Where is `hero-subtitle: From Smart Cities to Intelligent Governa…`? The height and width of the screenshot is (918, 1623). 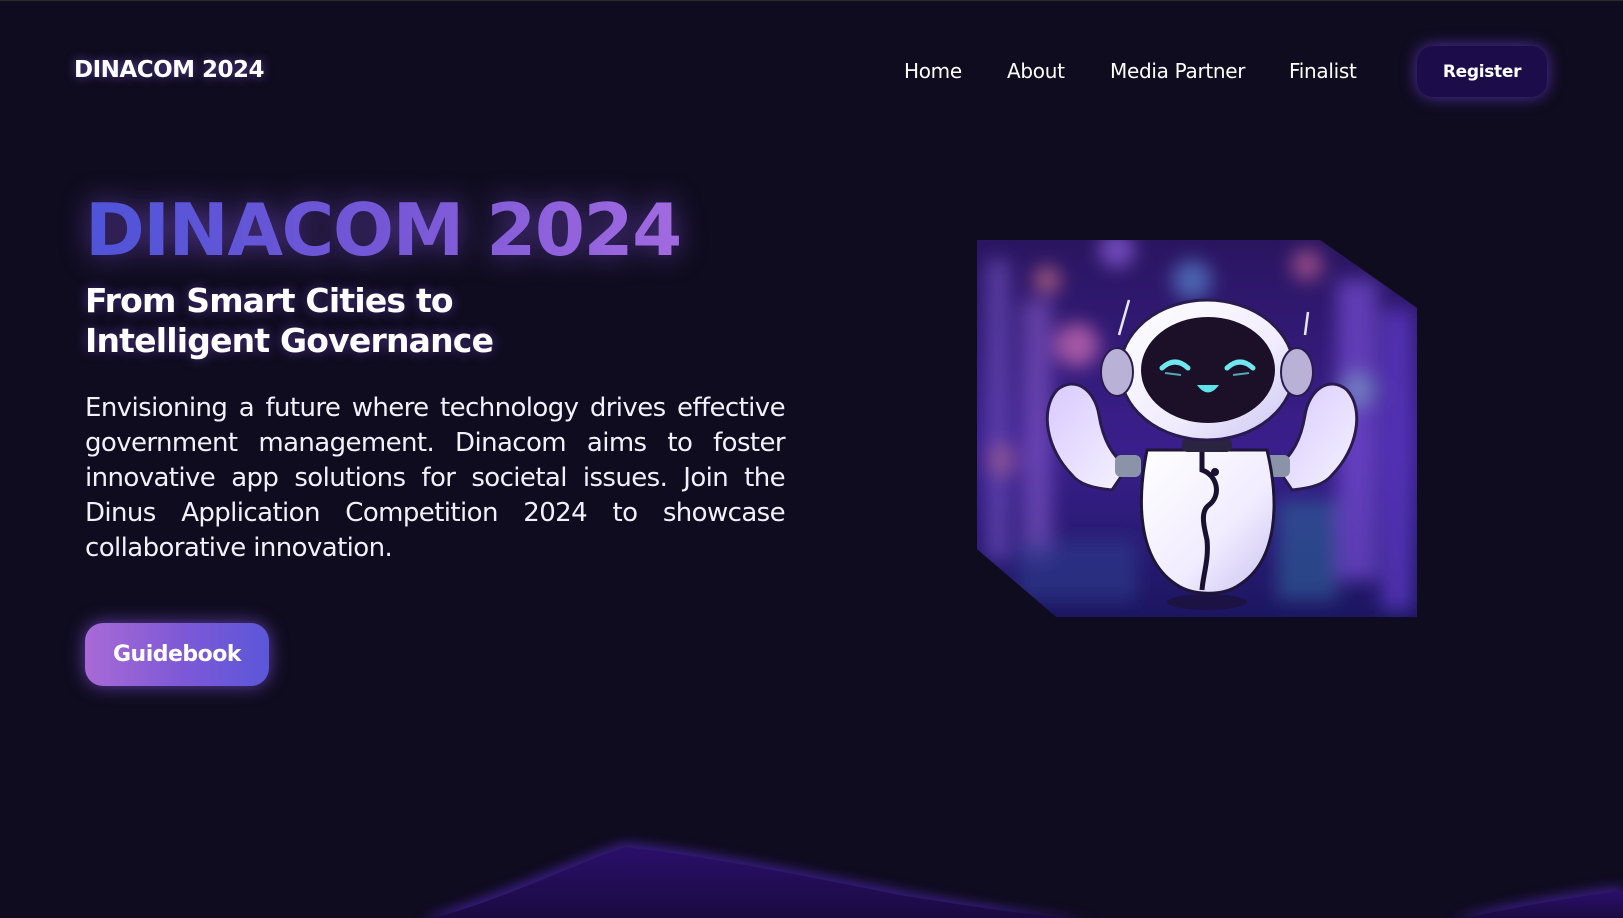 hero-subtitle: From Smart Cities to Intelligent Governa… is located at coordinates (289, 320).